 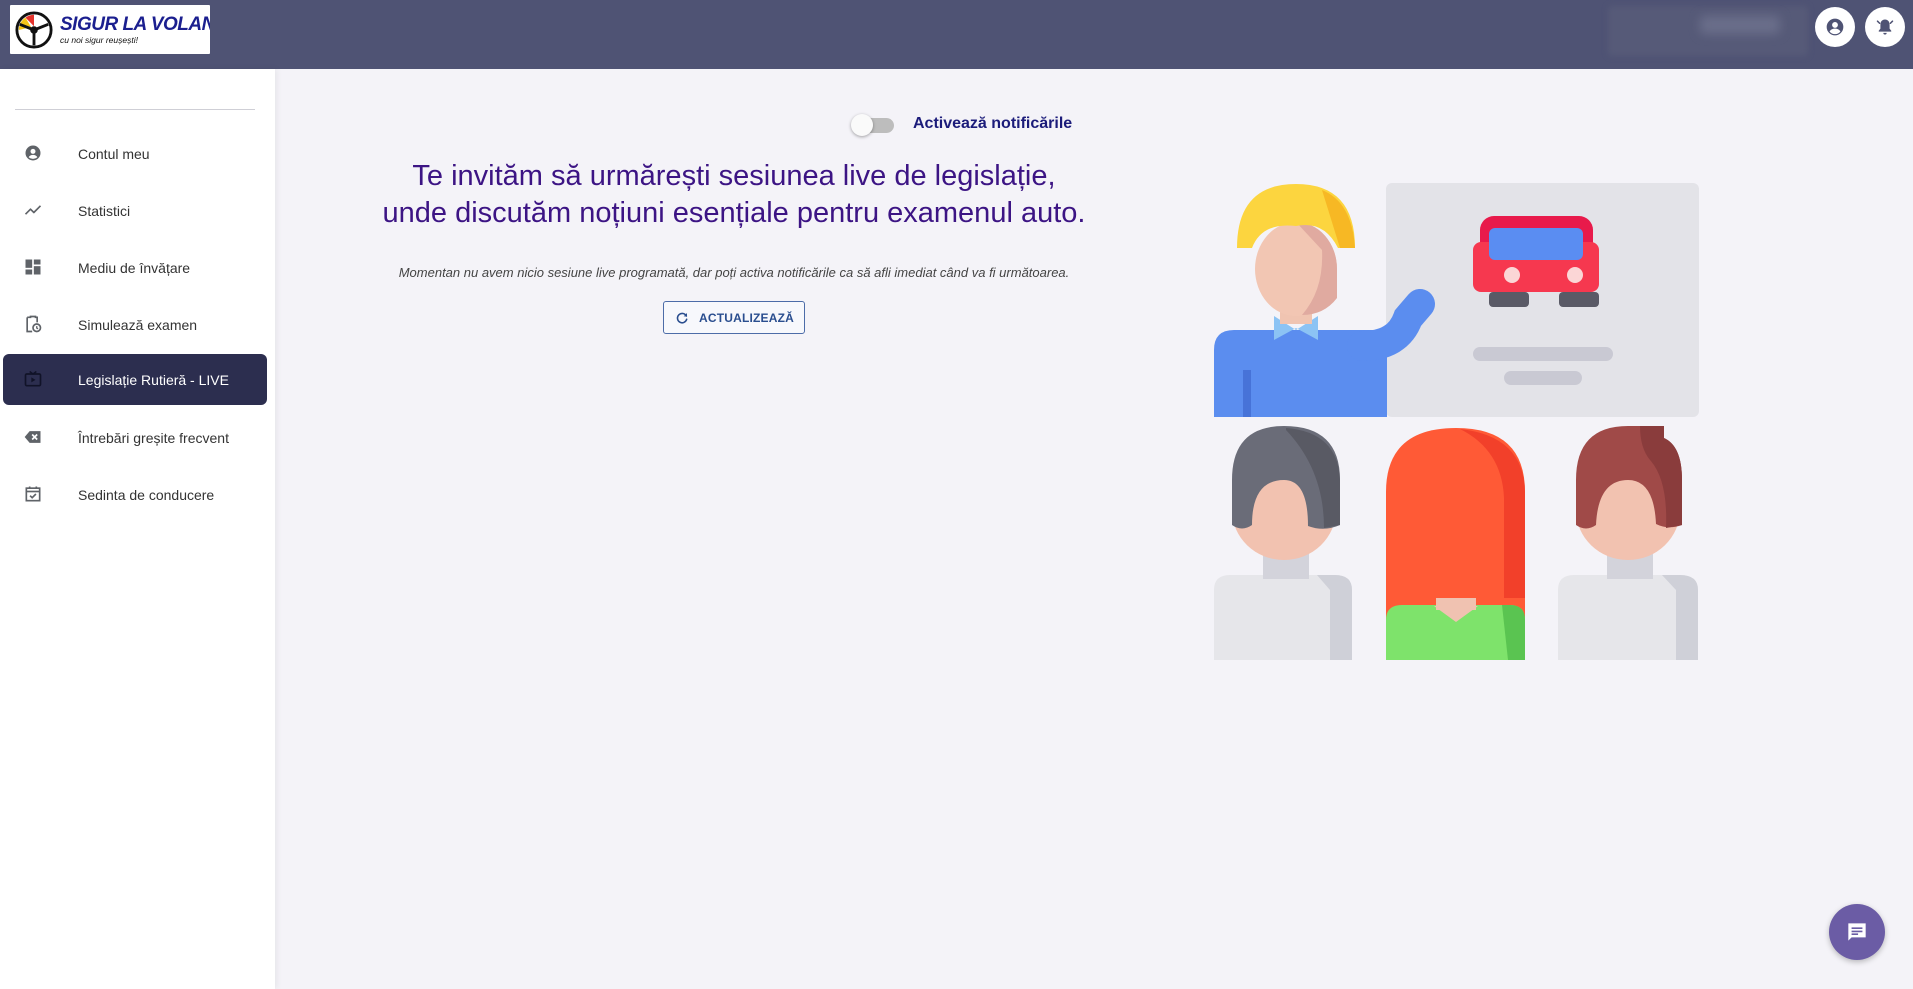 I want to click on sidebar-item-sedinta-de-conducere: Sedinta de conducere, so click(x=135, y=494).